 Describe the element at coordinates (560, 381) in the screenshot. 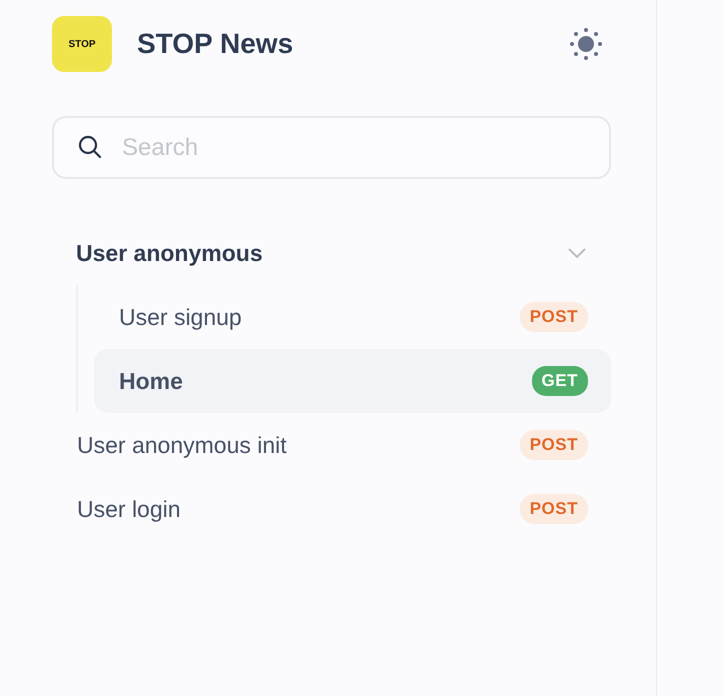

I see `method-badge: GET` at that location.